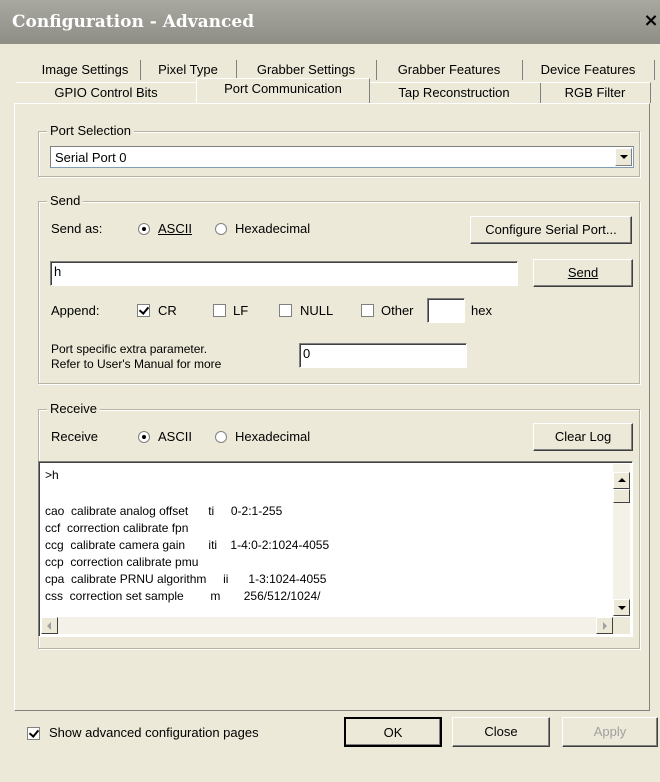  Describe the element at coordinates (167, 310) in the screenshot. I see `append-cr-label: CR` at that location.